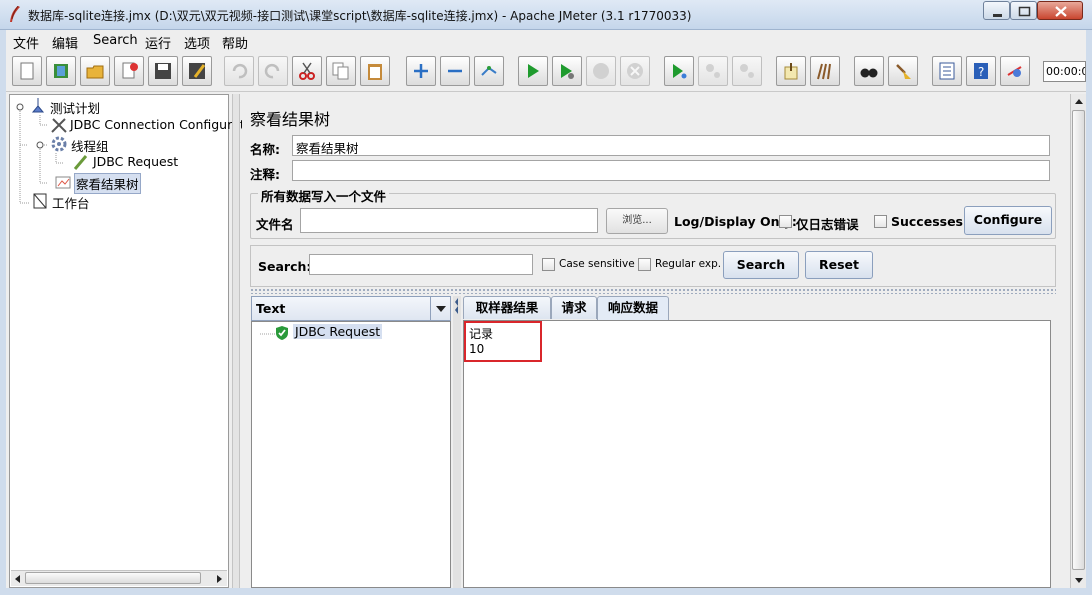  Describe the element at coordinates (947, 71) in the screenshot. I see `function-helper-button` at that location.